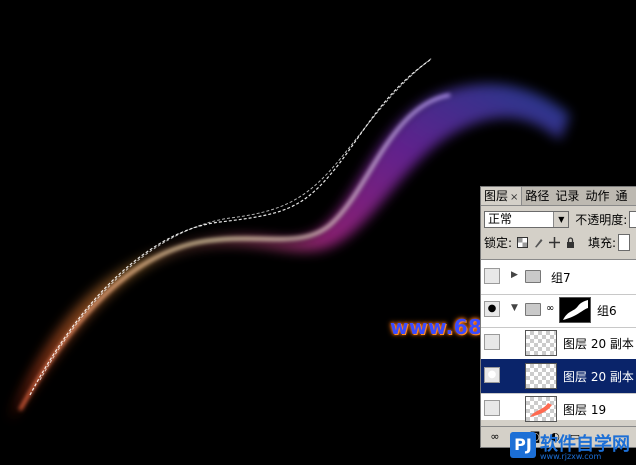 Image resolution: width=636 pixels, height=465 pixels. What do you see at coordinates (602, 242) in the screenshot?
I see `fill-label: 填充:` at bounding box center [602, 242].